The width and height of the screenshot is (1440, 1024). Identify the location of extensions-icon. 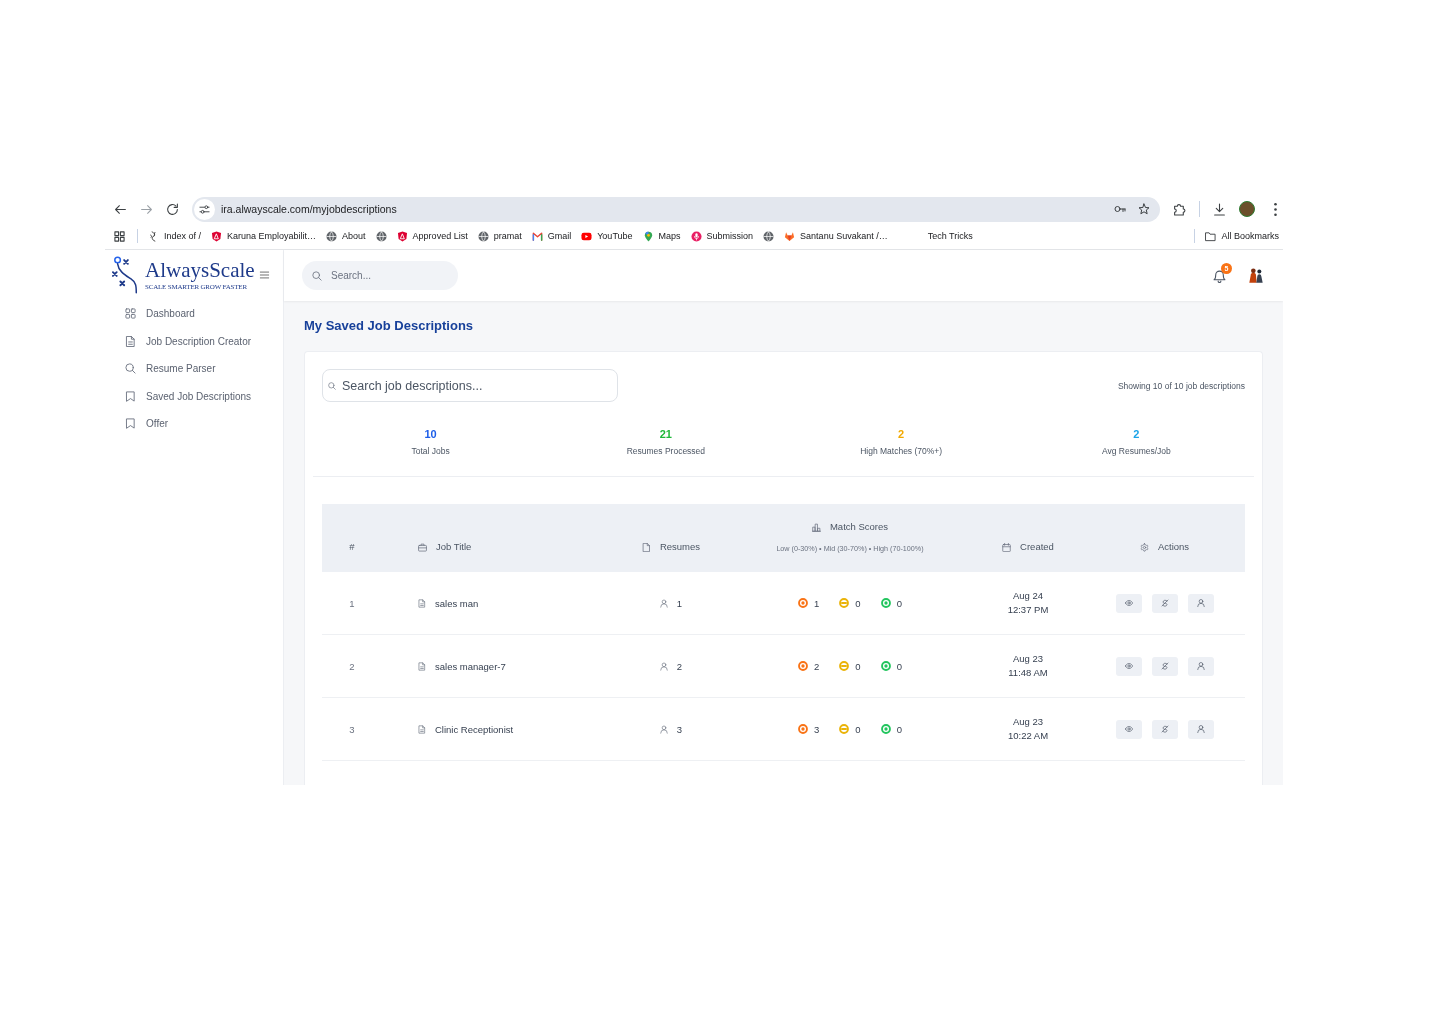
(1179, 209).